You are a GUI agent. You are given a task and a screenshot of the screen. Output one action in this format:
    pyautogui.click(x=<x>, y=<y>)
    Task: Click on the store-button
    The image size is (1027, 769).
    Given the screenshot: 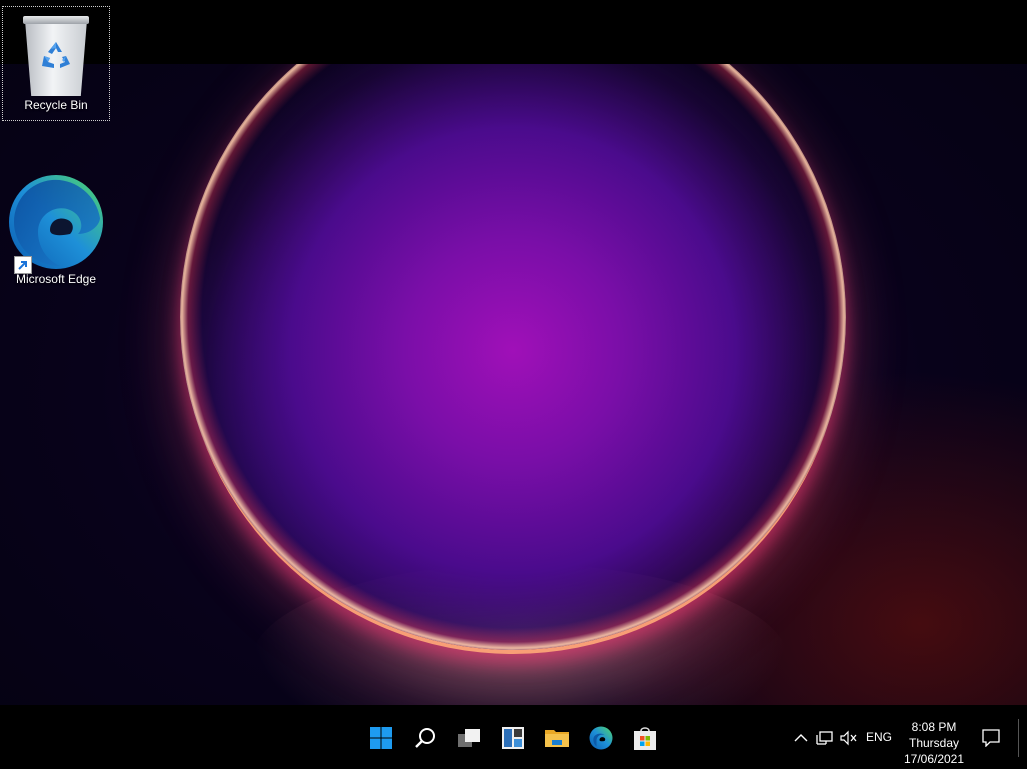 What is the action you would take?
    pyautogui.click(x=645, y=738)
    